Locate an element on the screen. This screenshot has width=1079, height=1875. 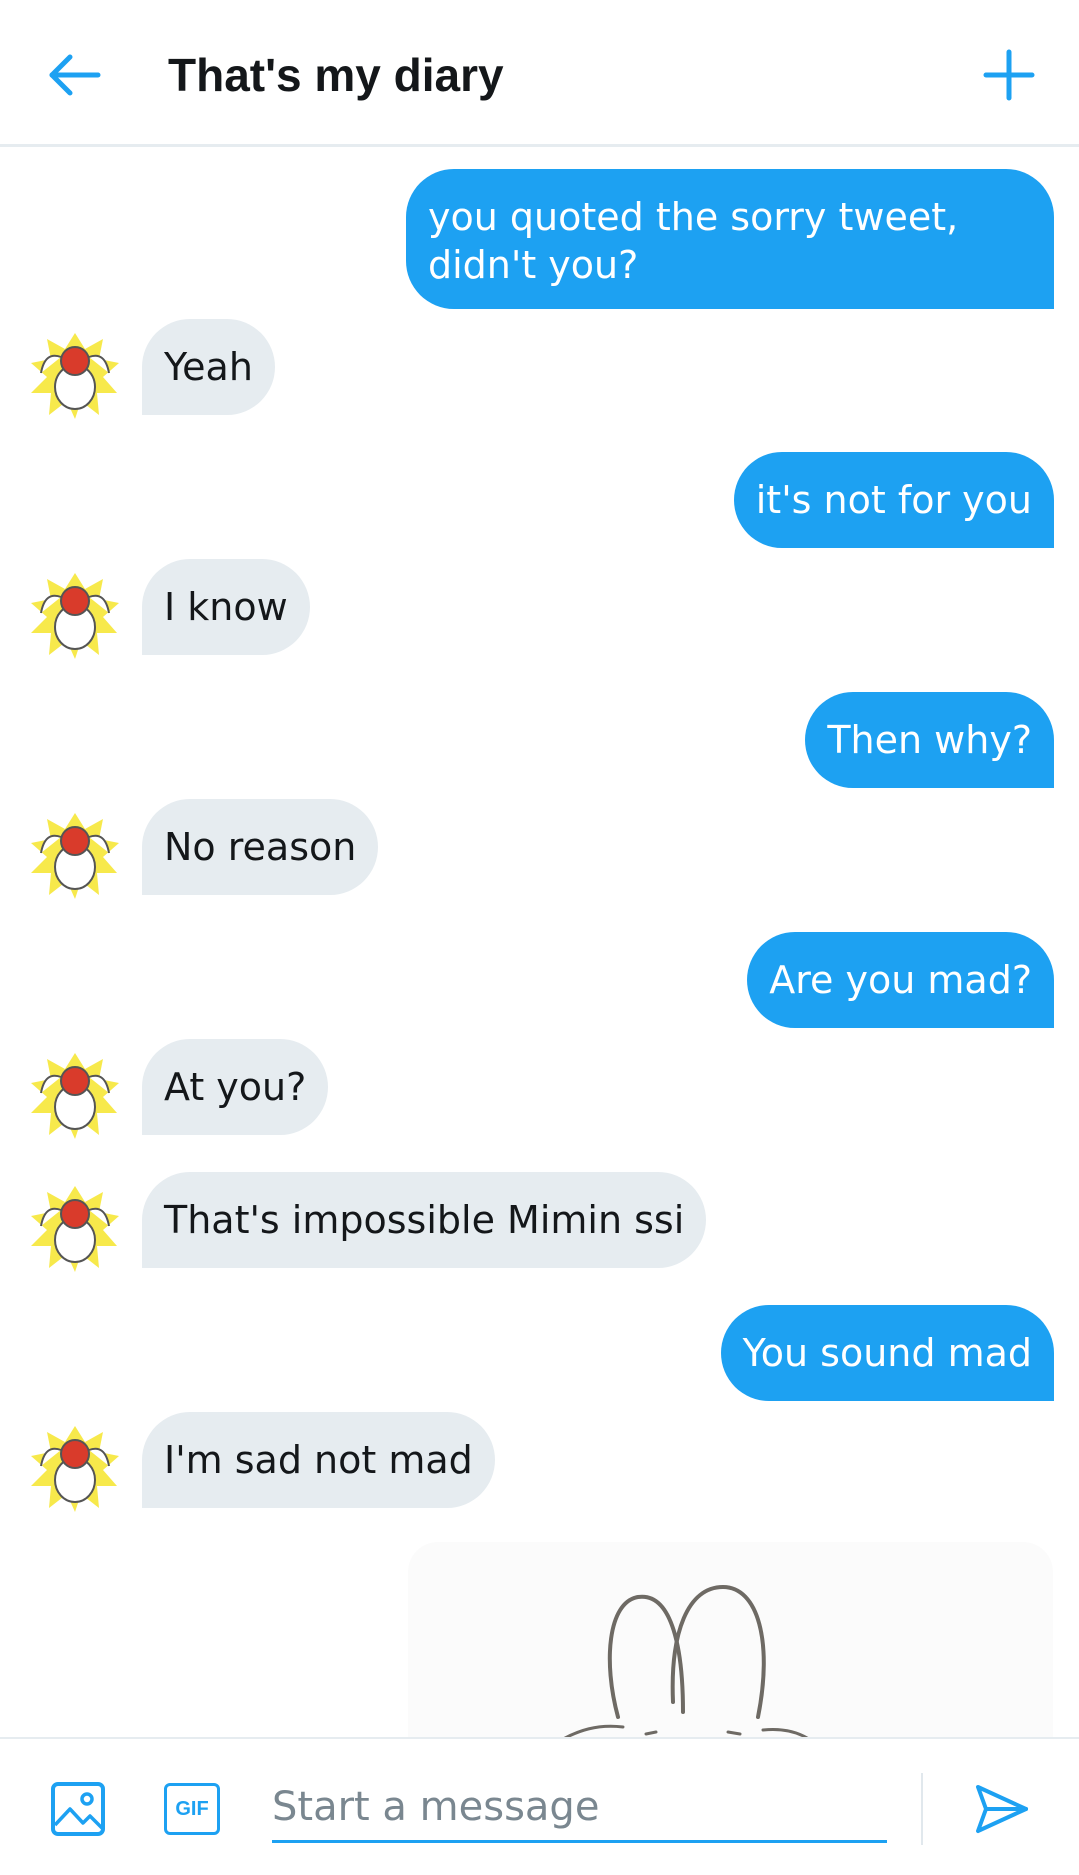
plus-icon is located at coordinates (1009, 75).